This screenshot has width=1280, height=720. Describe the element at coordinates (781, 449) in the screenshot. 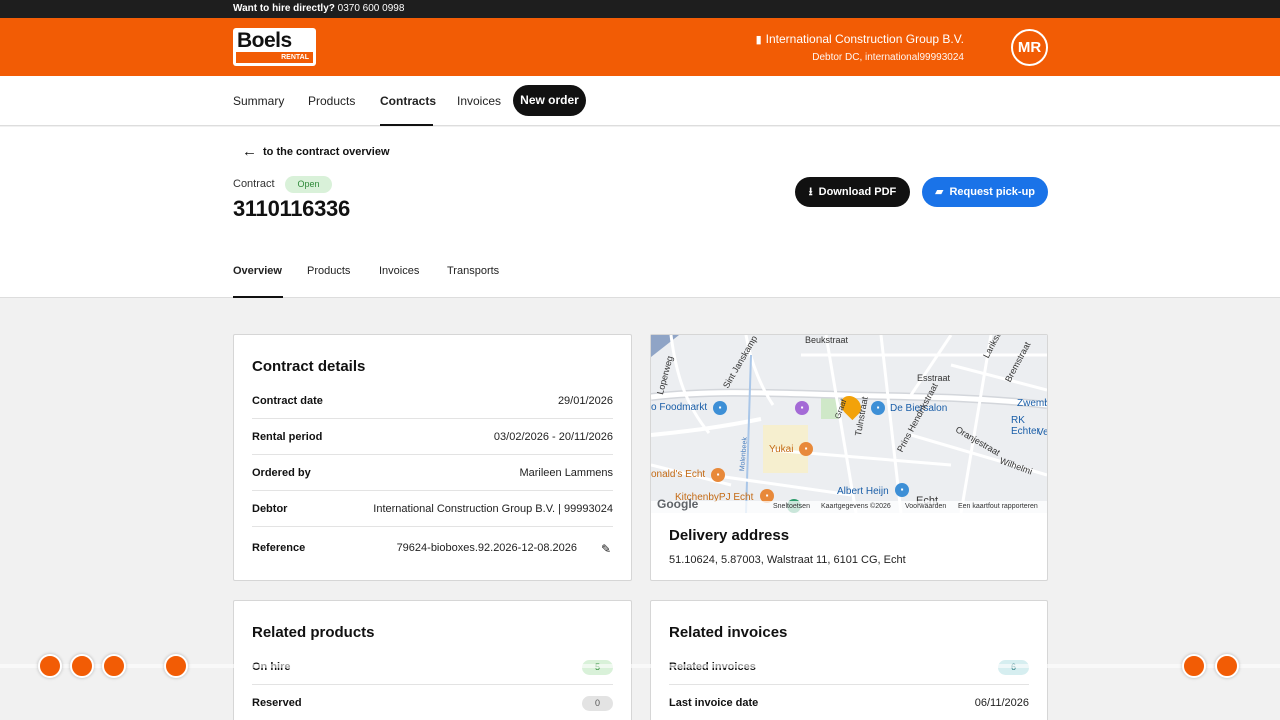

I see `map-label: Yukai` at that location.